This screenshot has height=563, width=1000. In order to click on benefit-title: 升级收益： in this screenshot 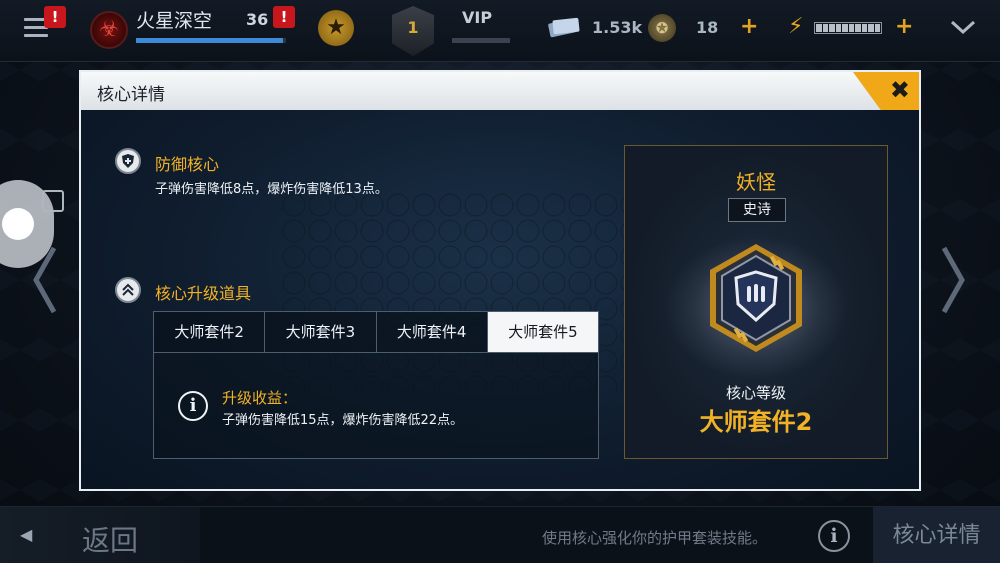, I will do `click(260, 398)`.